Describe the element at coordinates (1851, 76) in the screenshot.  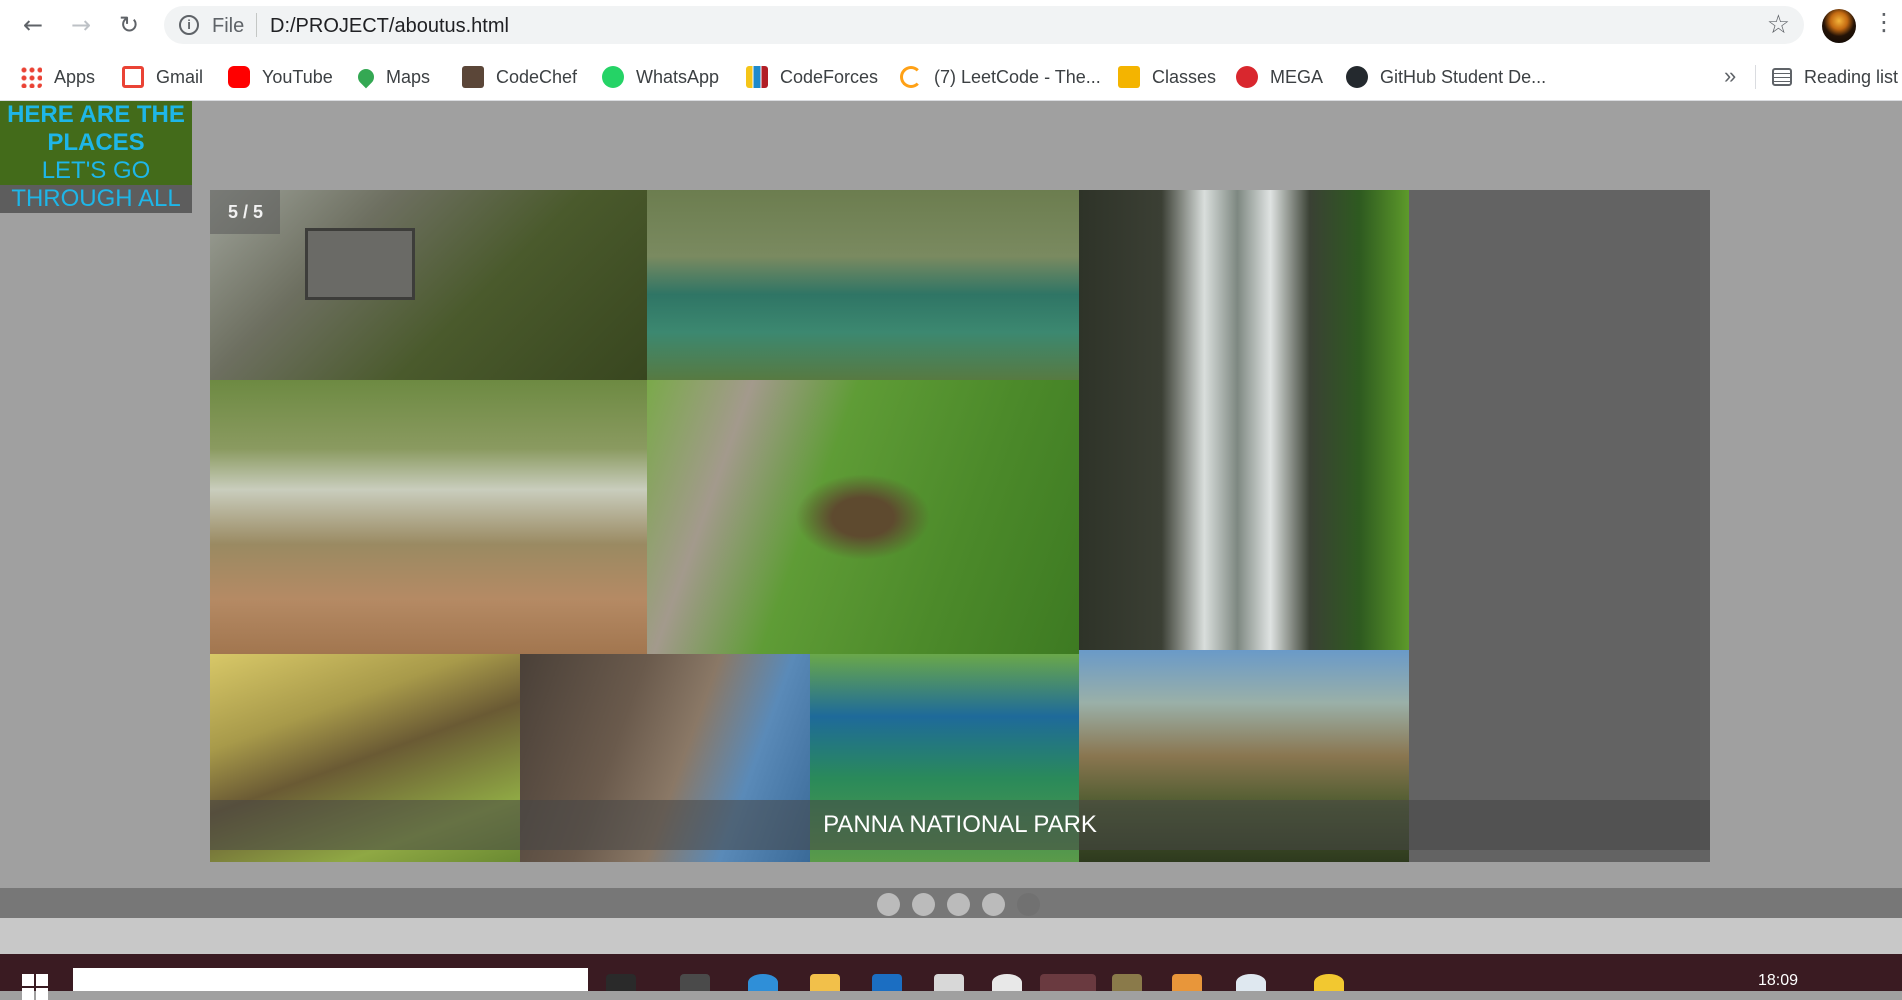
I see `reading-list-label: Reading list` at that location.